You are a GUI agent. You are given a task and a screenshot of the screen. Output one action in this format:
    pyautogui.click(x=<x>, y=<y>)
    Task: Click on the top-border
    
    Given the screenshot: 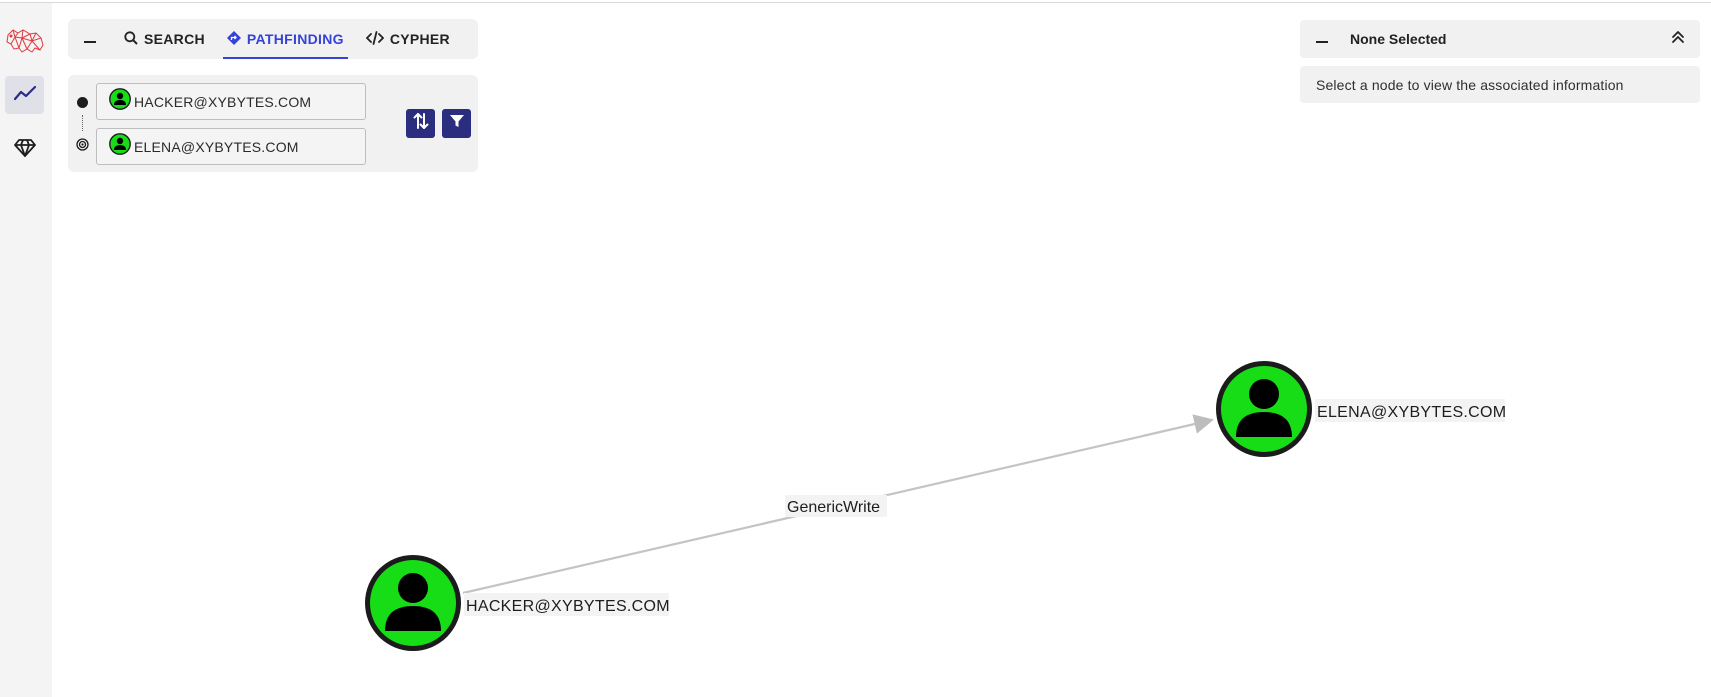 What is the action you would take?
    pyautogui.click(x=855, y=2)
    